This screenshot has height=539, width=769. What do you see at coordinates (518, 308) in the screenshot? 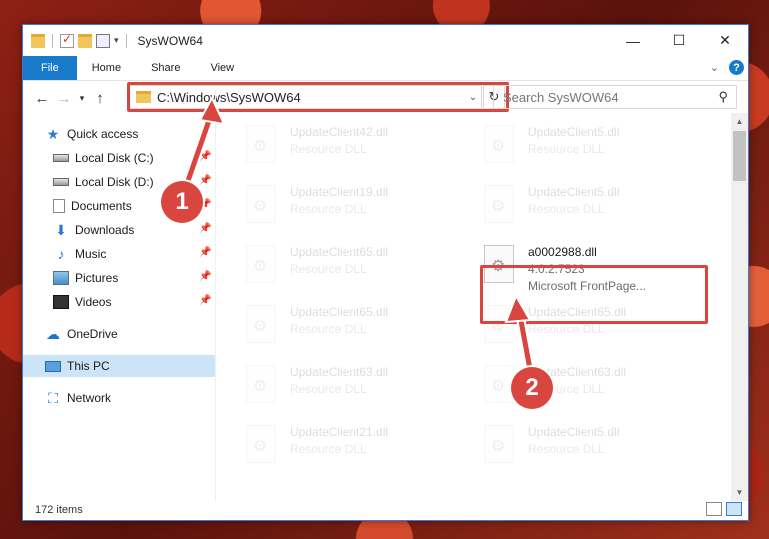
I see `arrow-2-head` at bounding box center [518, 308].